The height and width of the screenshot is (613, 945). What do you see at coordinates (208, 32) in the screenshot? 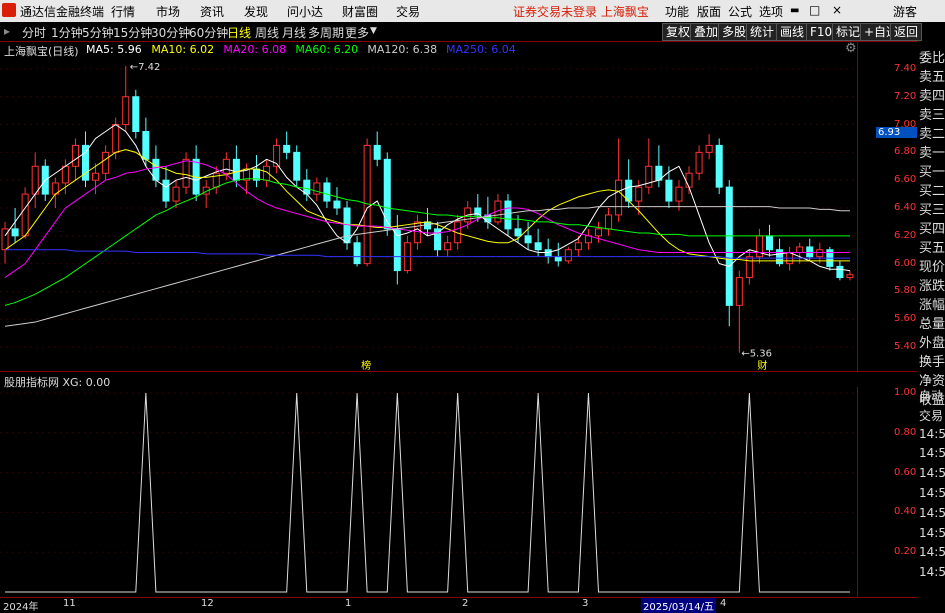
I see `period-60min: 60分钟` at bounding box center [208, 32].